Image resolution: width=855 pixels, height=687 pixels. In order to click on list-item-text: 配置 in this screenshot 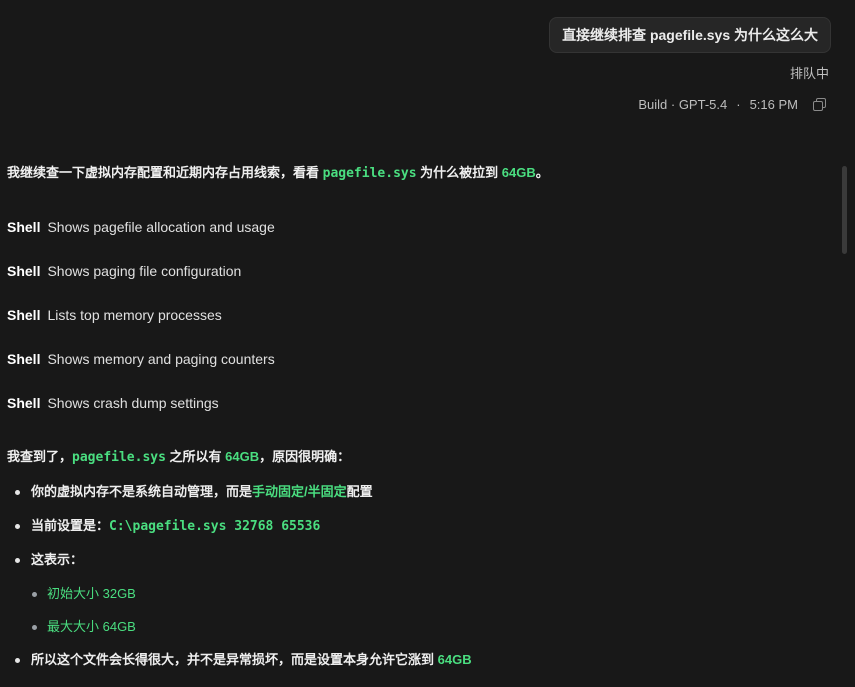, I will do `click(359, 491)`.